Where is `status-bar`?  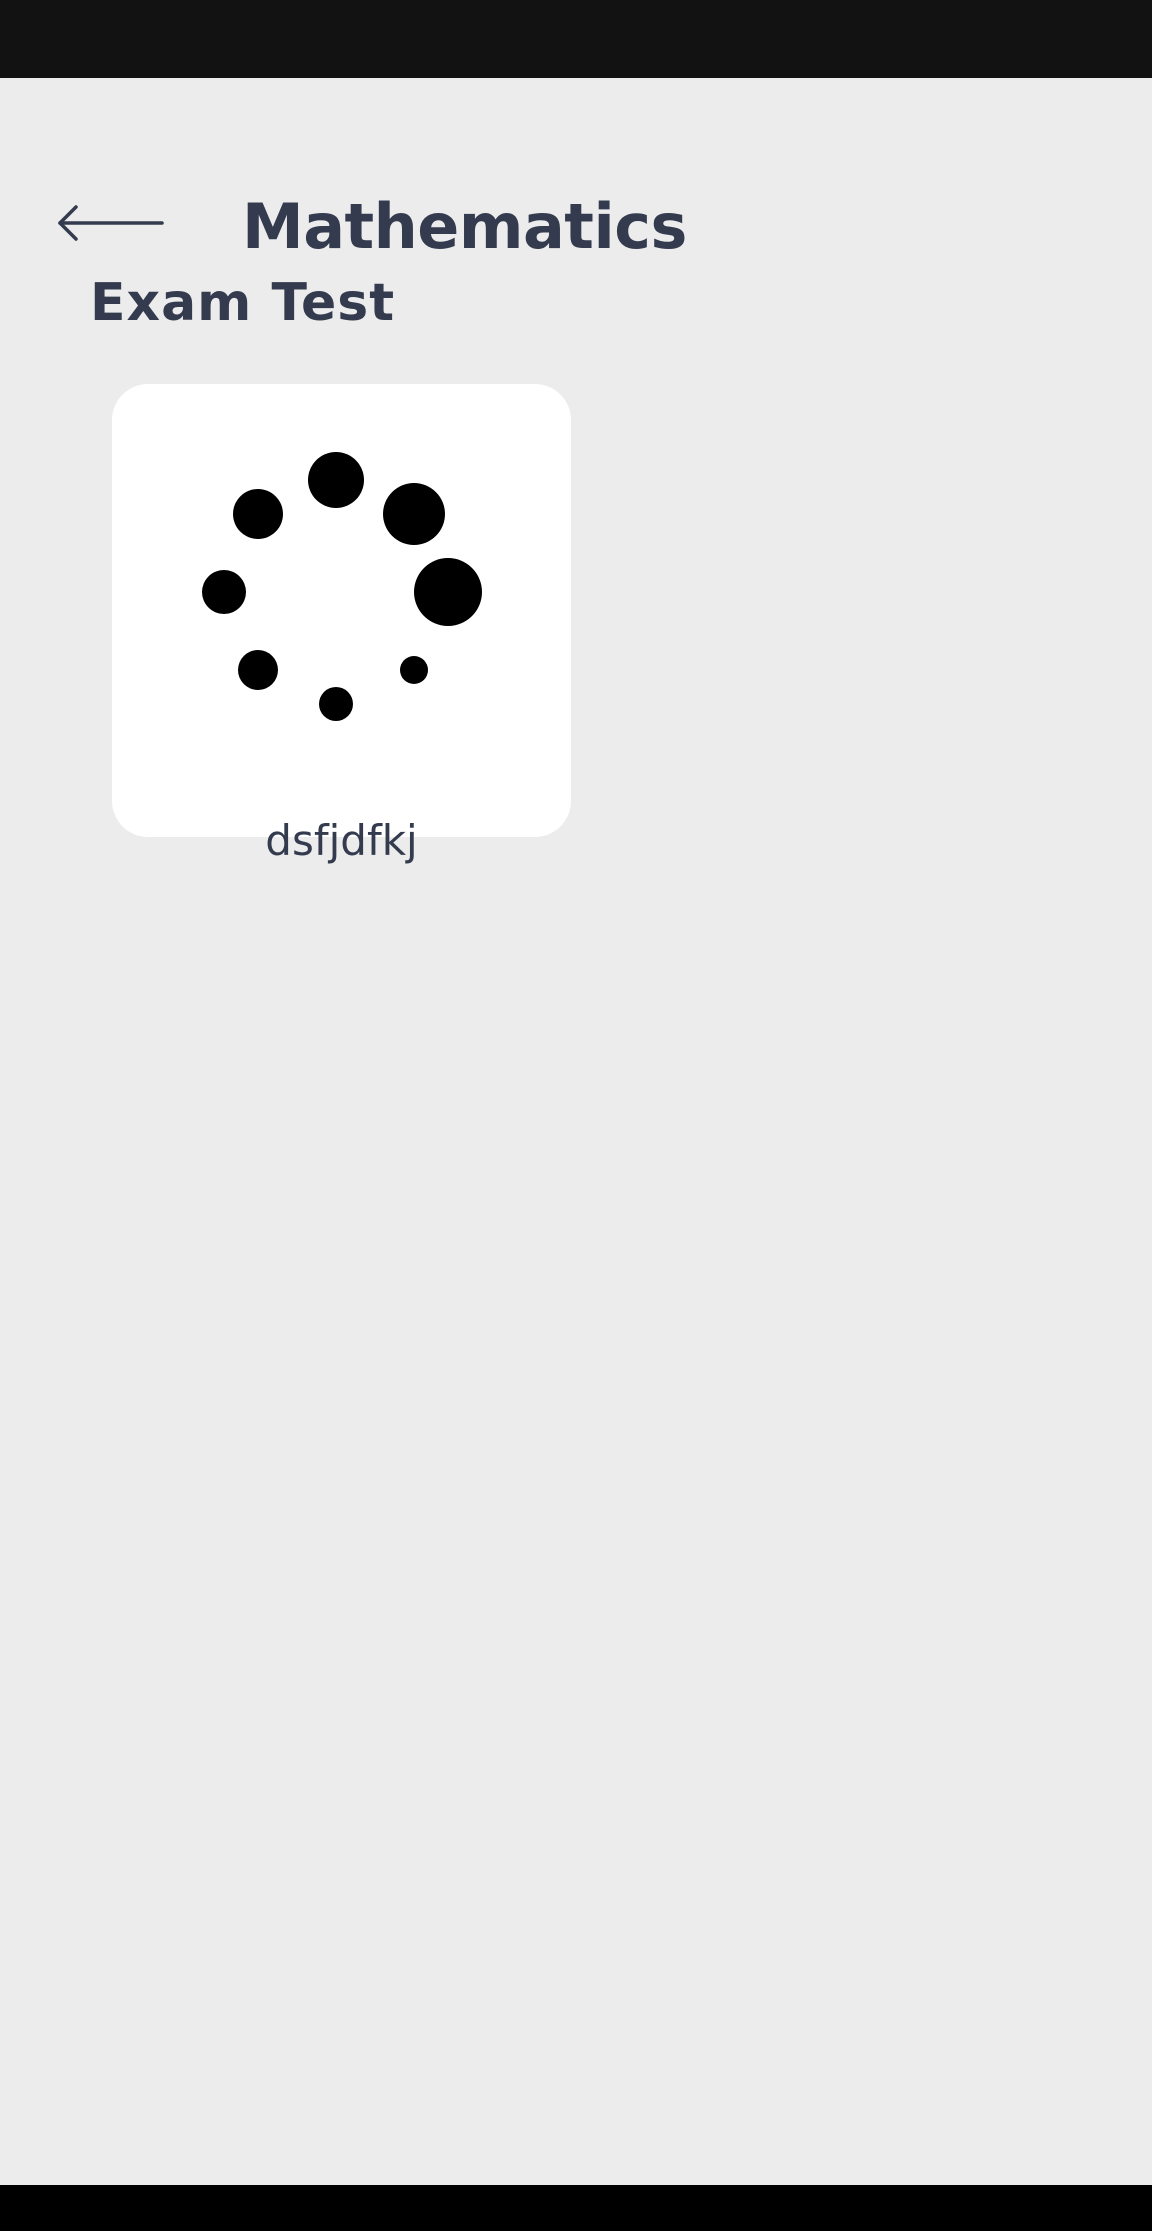
status-bar is located at coordinates (576, 39).